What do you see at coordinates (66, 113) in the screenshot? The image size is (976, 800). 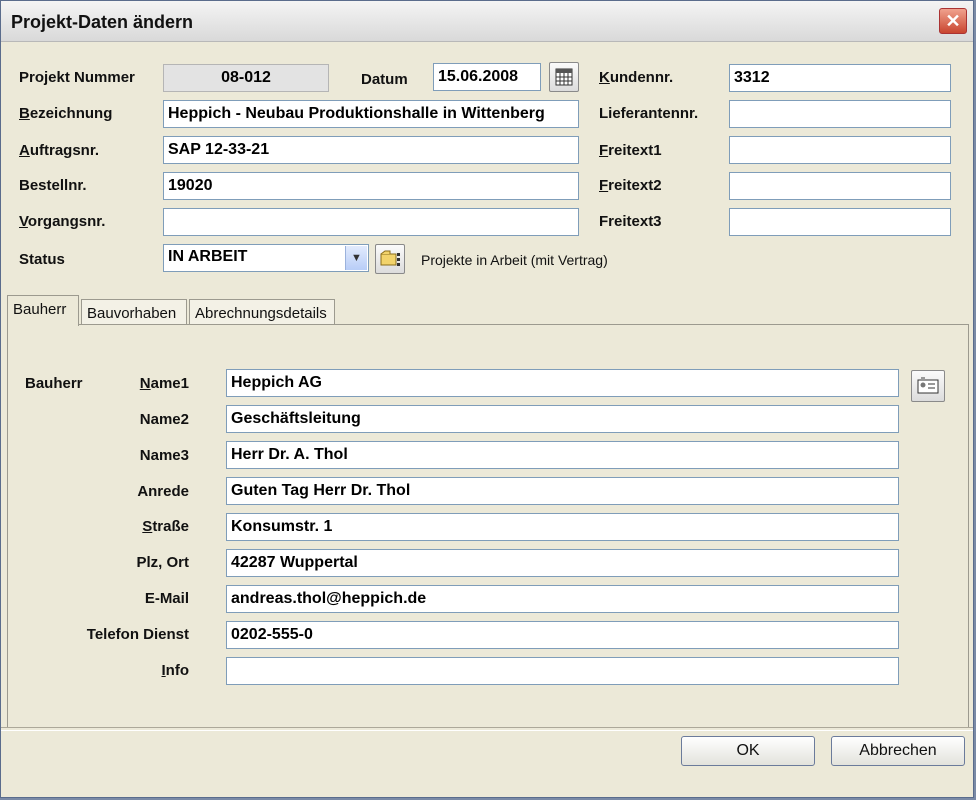 I see `bezeichnung-label: Bezeichnung` at bounding box center [66, 113].